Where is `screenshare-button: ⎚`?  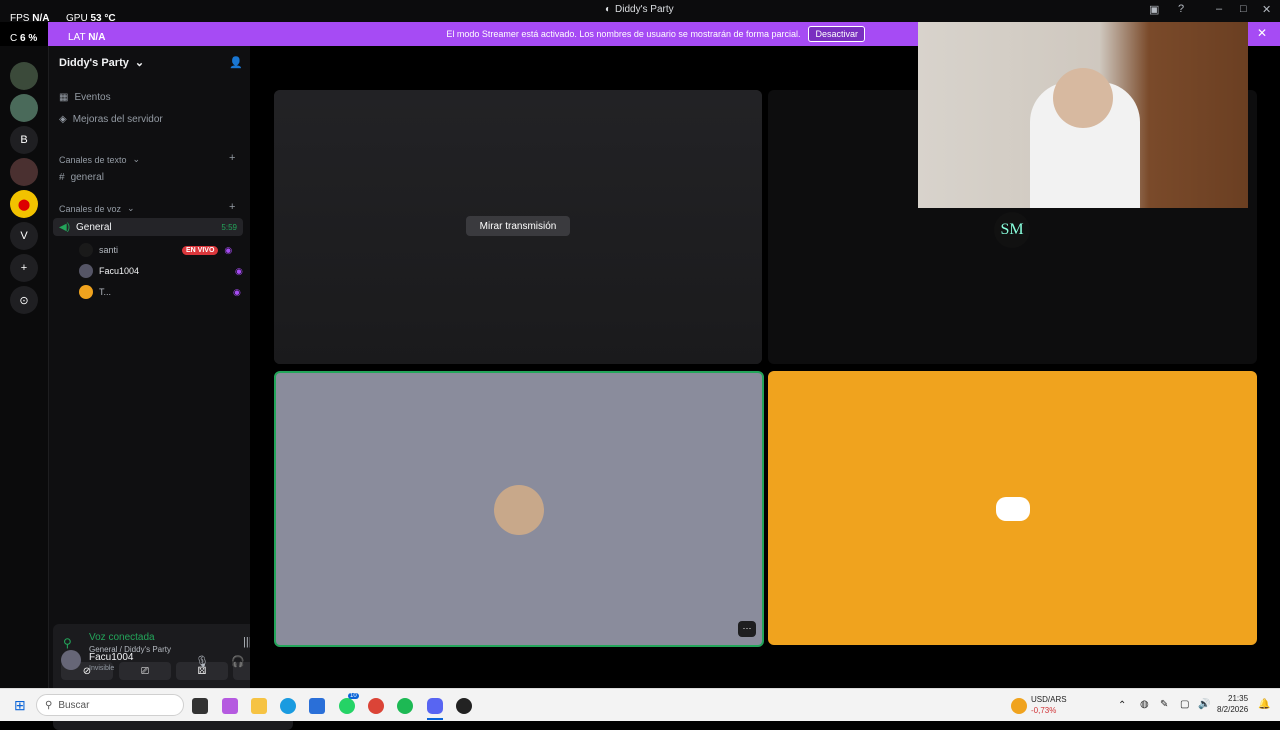 screenshare-button: ⎚ is located at coordinates (145, 671).